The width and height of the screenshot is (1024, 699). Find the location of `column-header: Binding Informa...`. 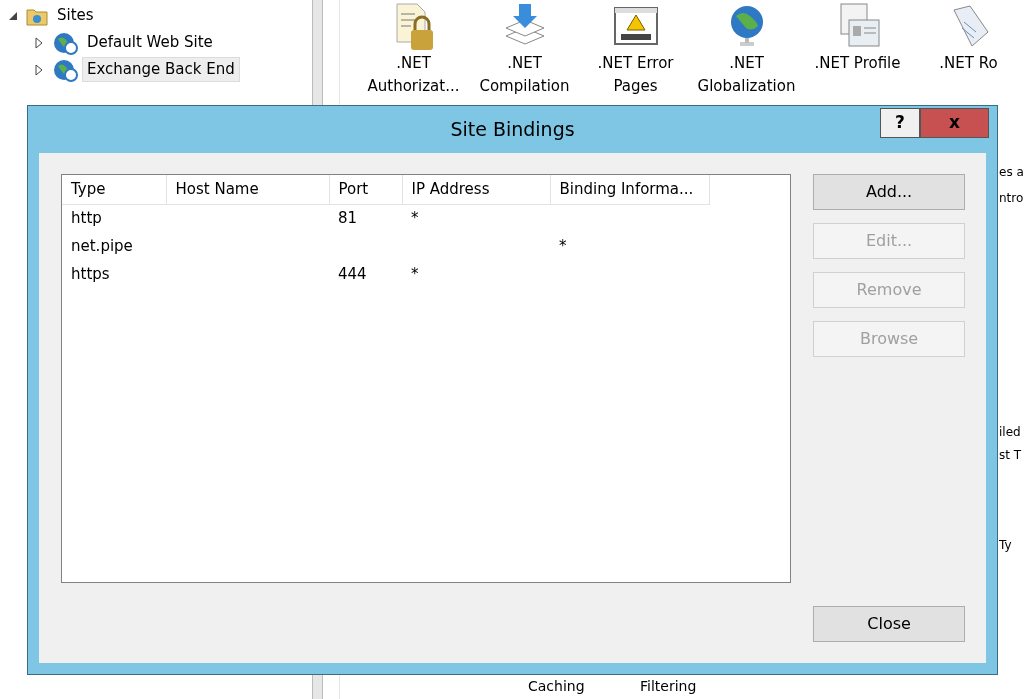

column-header: Binding Informa... is located at coordinates (629, 189).